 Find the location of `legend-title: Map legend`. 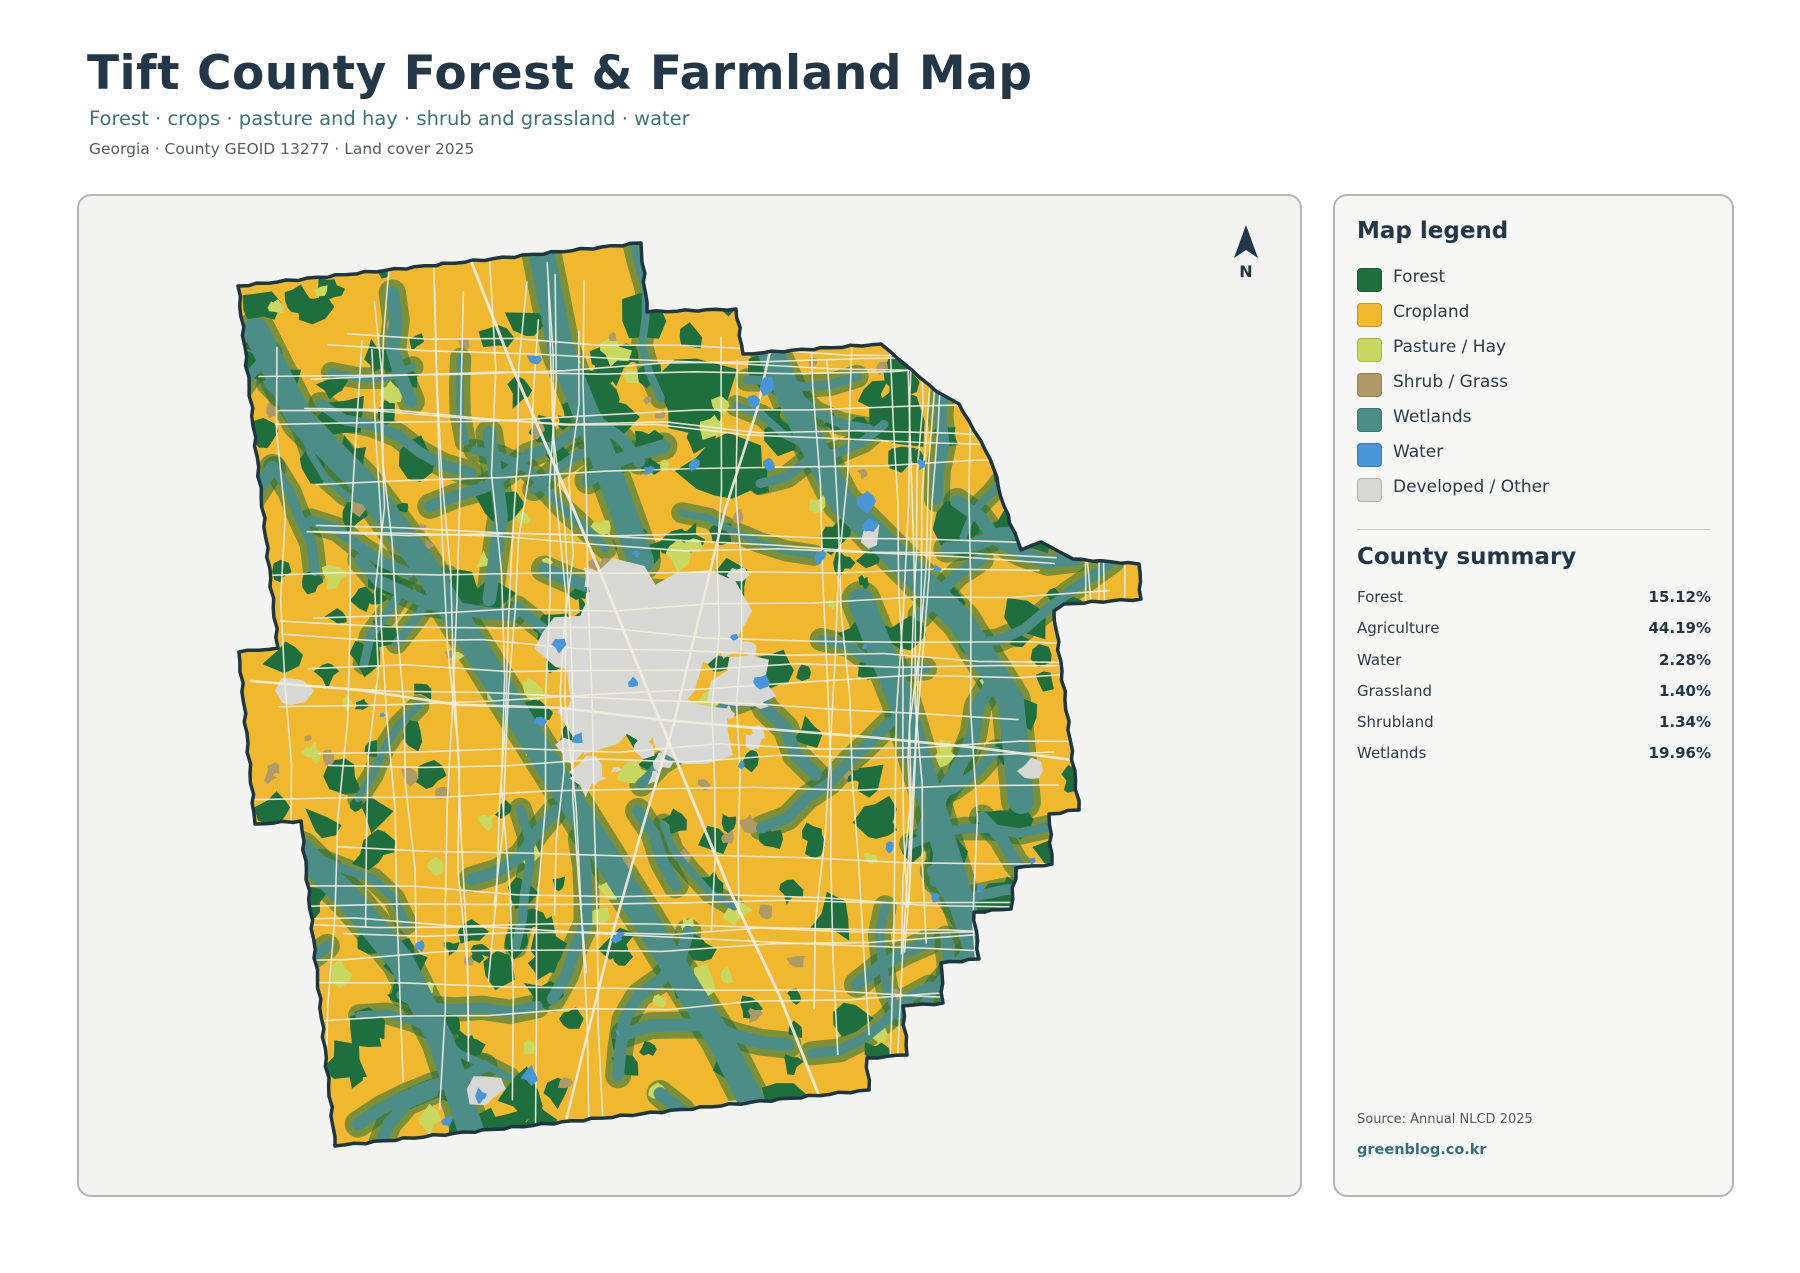

legend-title: Map legend is located at coordinates (1433, 231).